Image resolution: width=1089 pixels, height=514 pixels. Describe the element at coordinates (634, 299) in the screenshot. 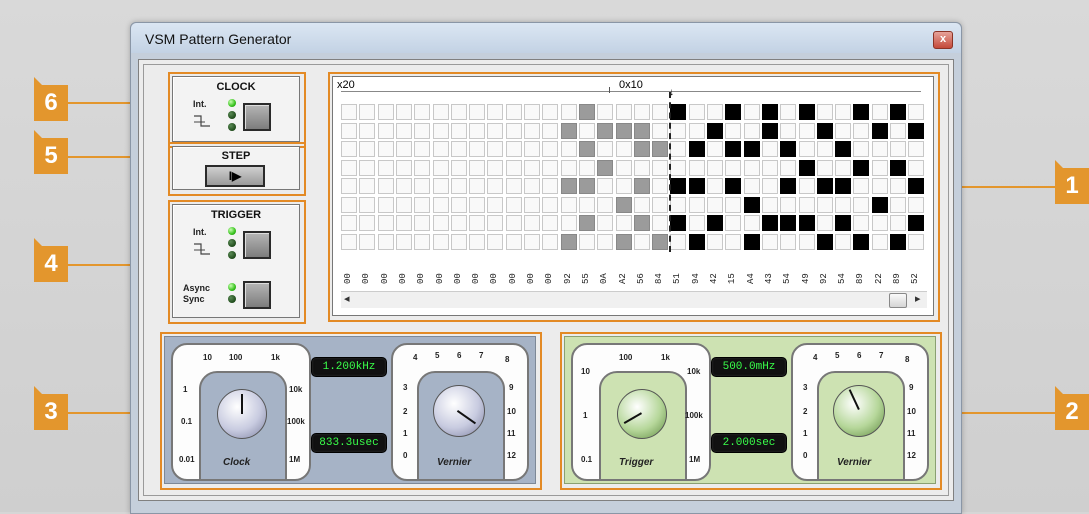

I see `horizontal-scrollbar: ◂ ▸` at that location.